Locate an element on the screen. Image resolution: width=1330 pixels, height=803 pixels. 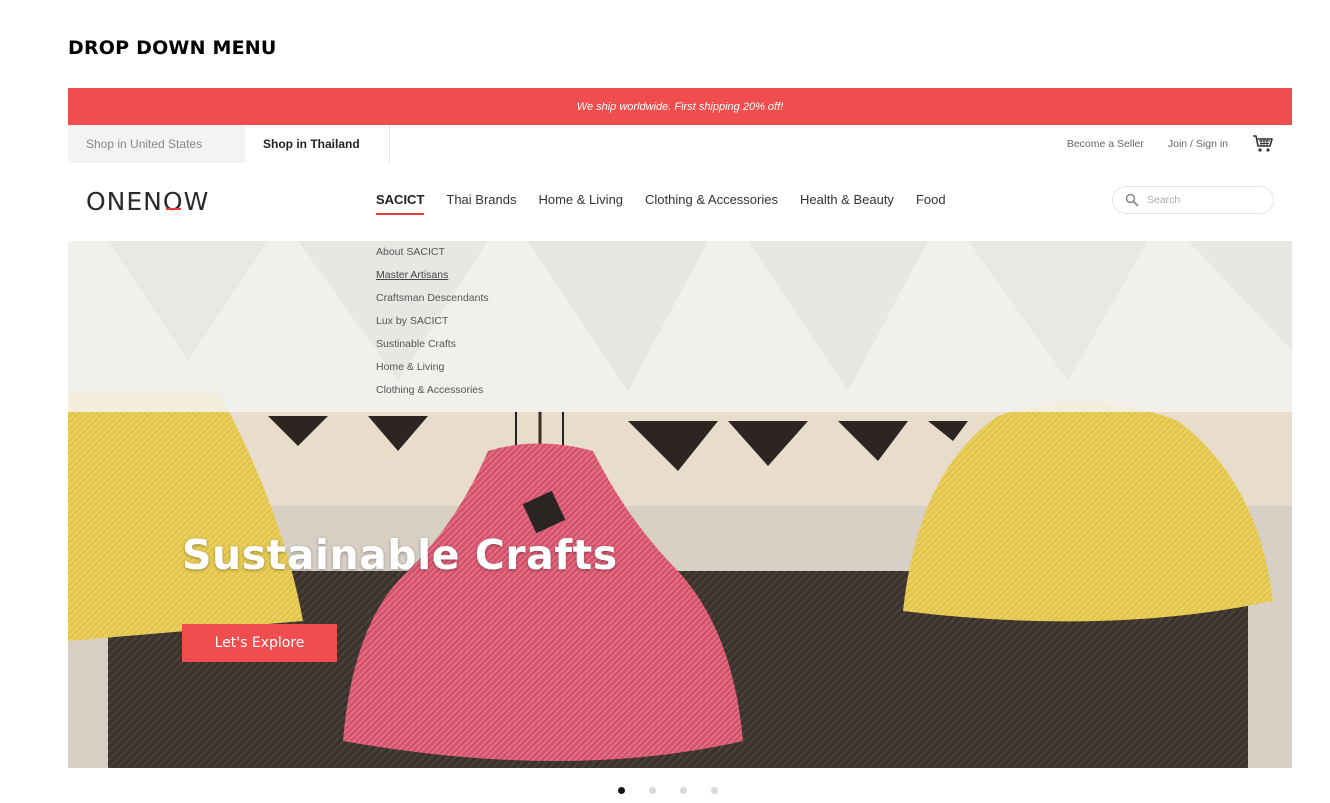
carousel-indicators is located at coordinates (680, 790).